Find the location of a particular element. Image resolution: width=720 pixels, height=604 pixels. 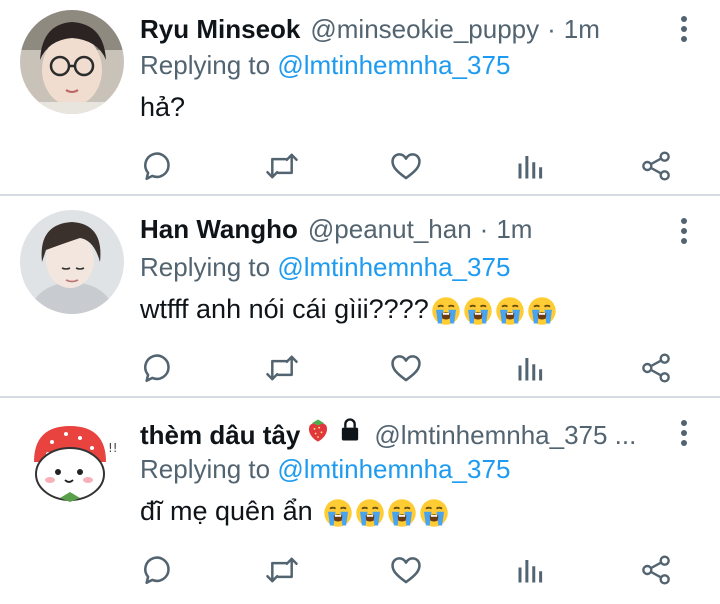

strawberry-emoji is located at coordinates (318, 430).